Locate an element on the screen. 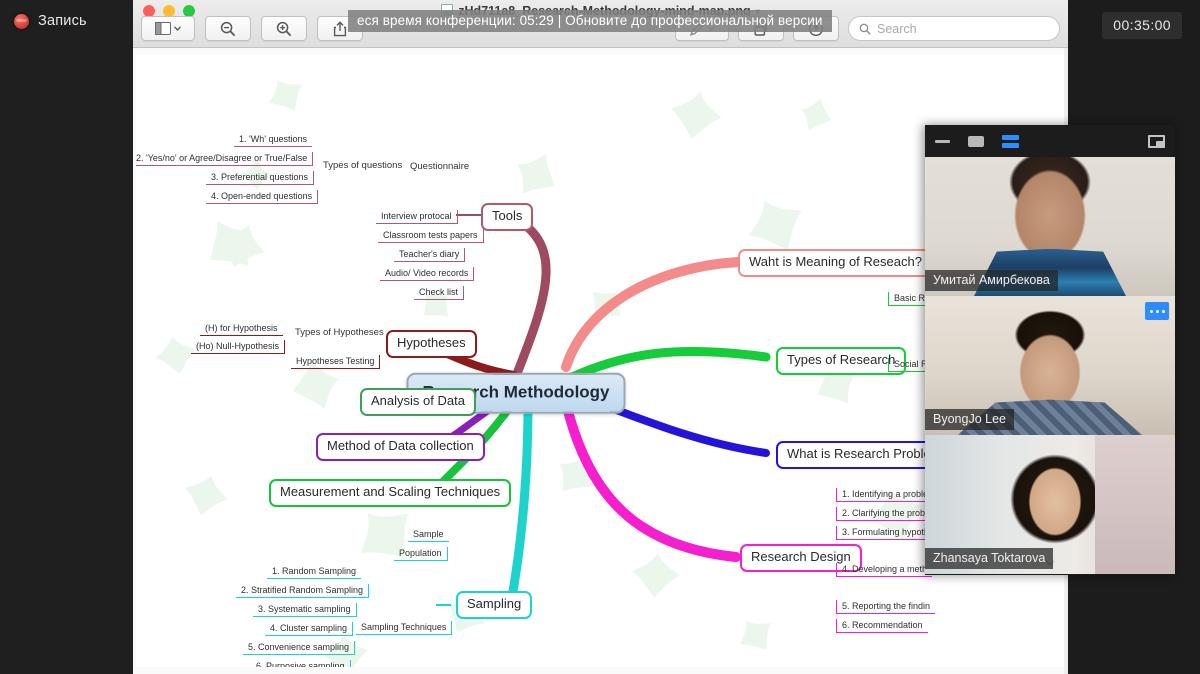 The image size is (1200, 674). leaf-design-step-3: 3. Formulating hypoth is located at coordinates (885, 533).